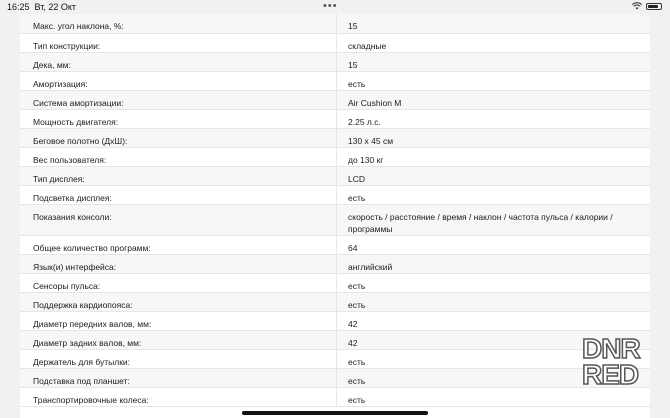 This screenshot has width=670, height=418. I want to click on spec-key: Диаметр задних валов, мм:, so click(178, 340).